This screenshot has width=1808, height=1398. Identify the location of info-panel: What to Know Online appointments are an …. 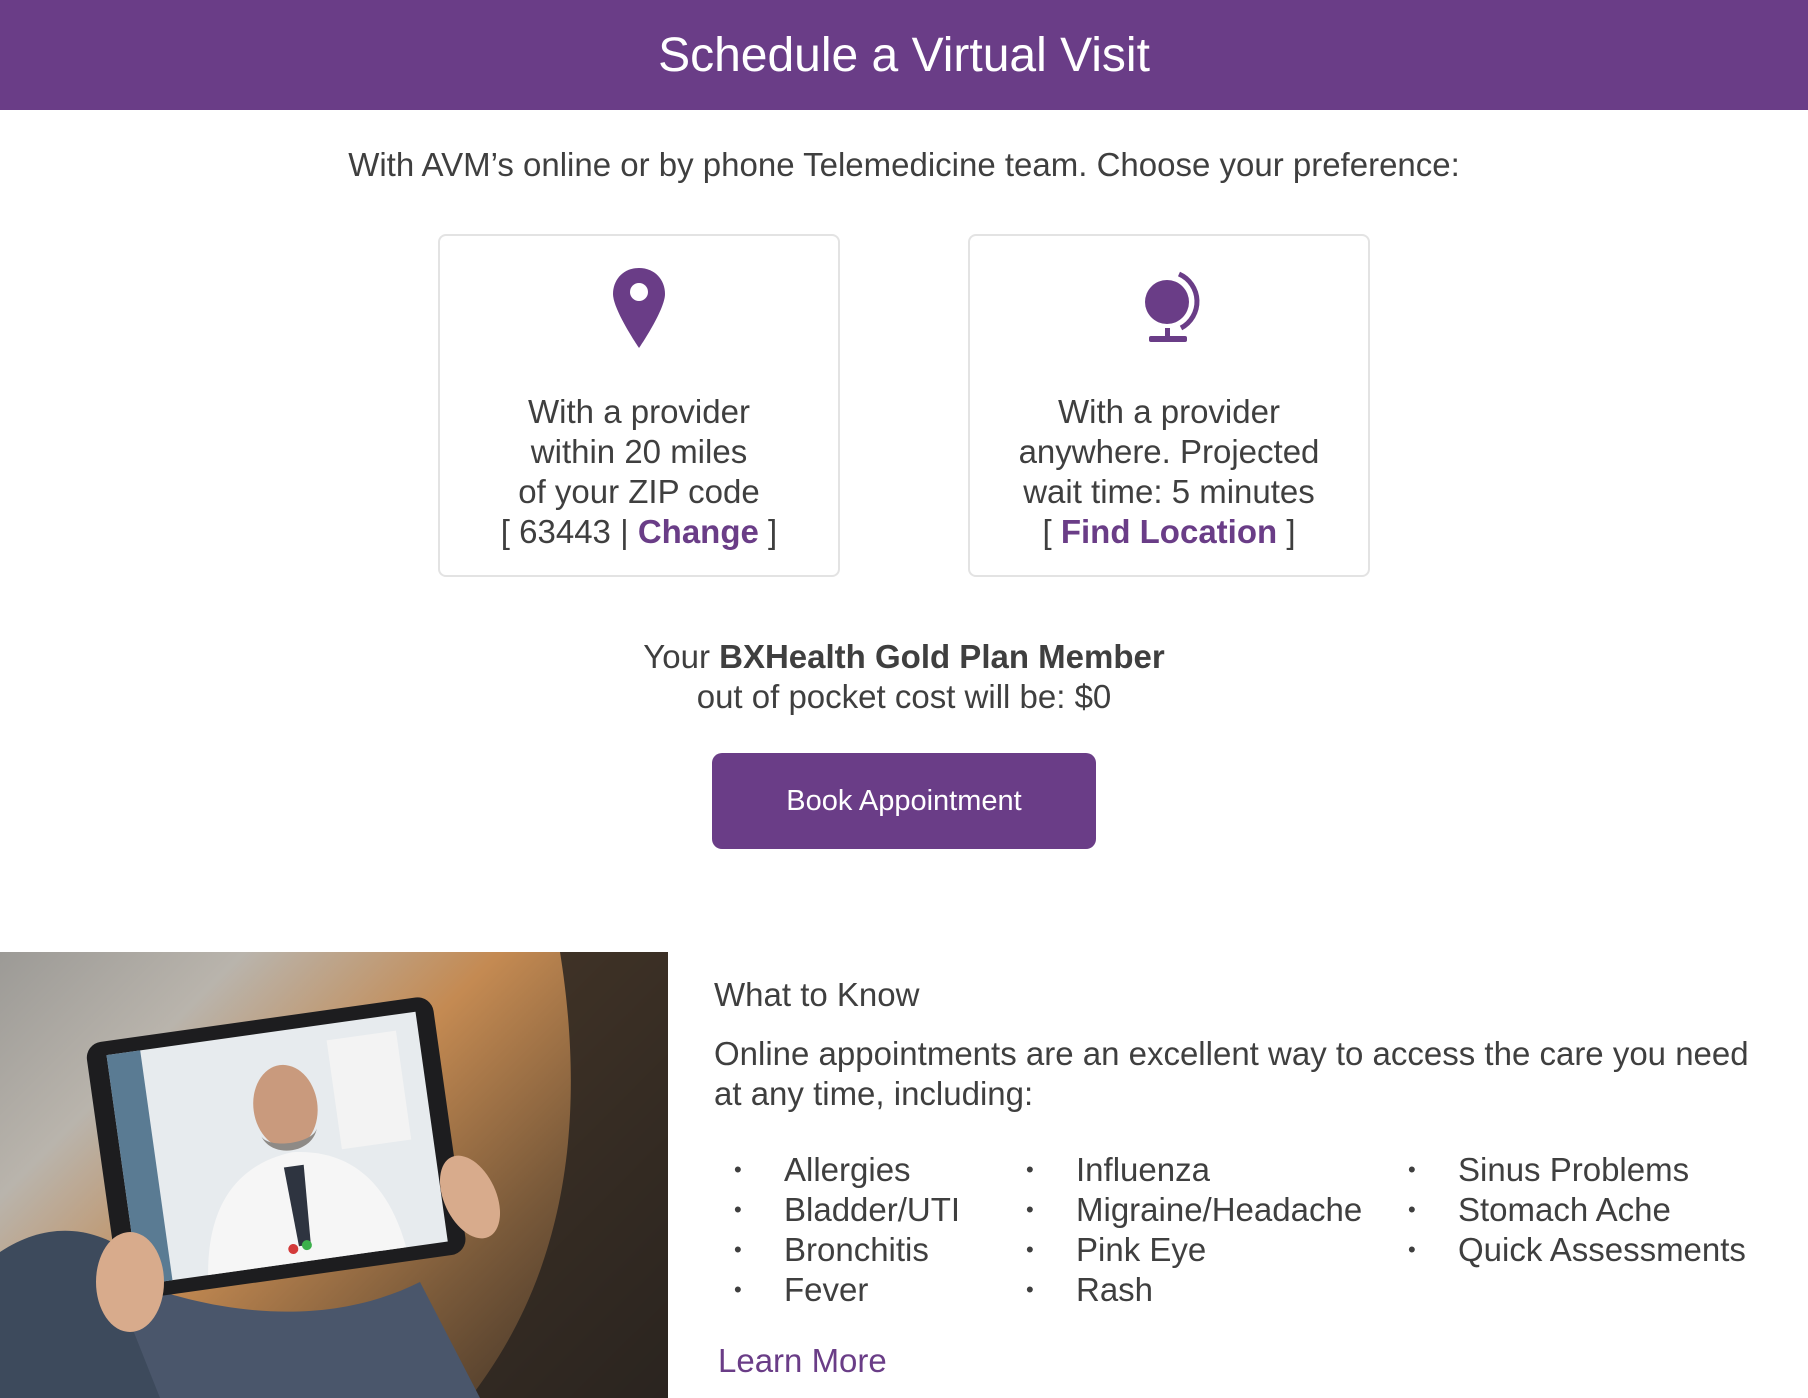
(1244, 1143).